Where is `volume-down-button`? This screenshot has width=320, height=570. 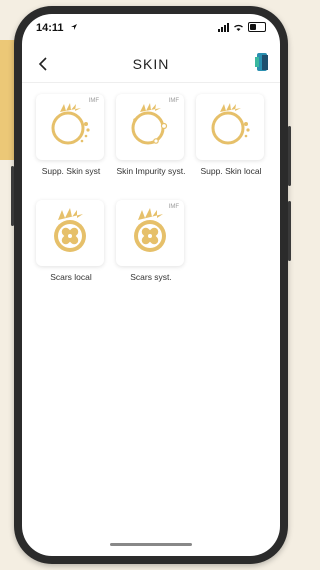 volume-down-button is located at coordinates (289, 231).